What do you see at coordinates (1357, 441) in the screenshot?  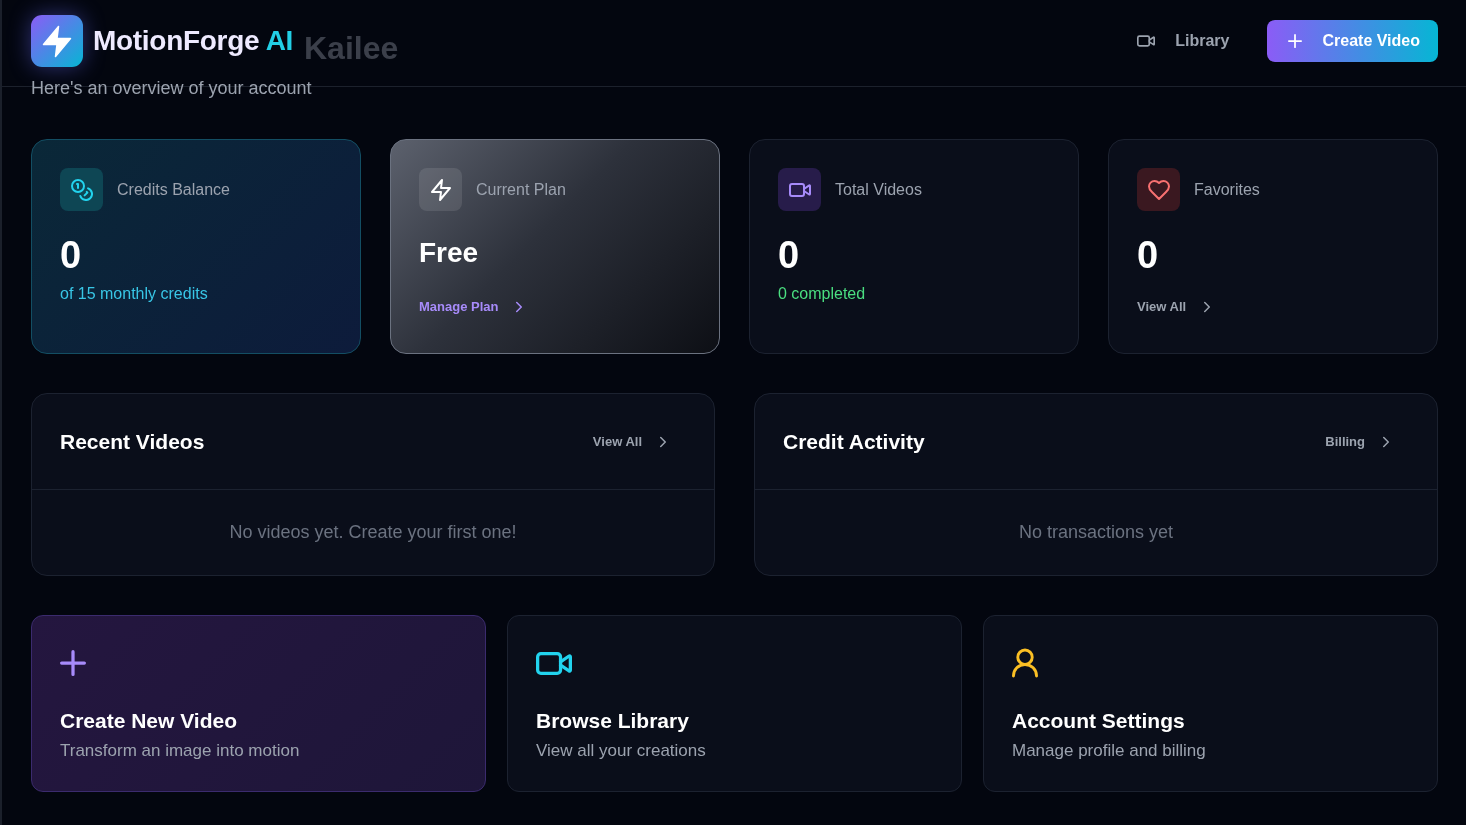 I see `panel-link: Billing` at bounding box center [1357, 441].